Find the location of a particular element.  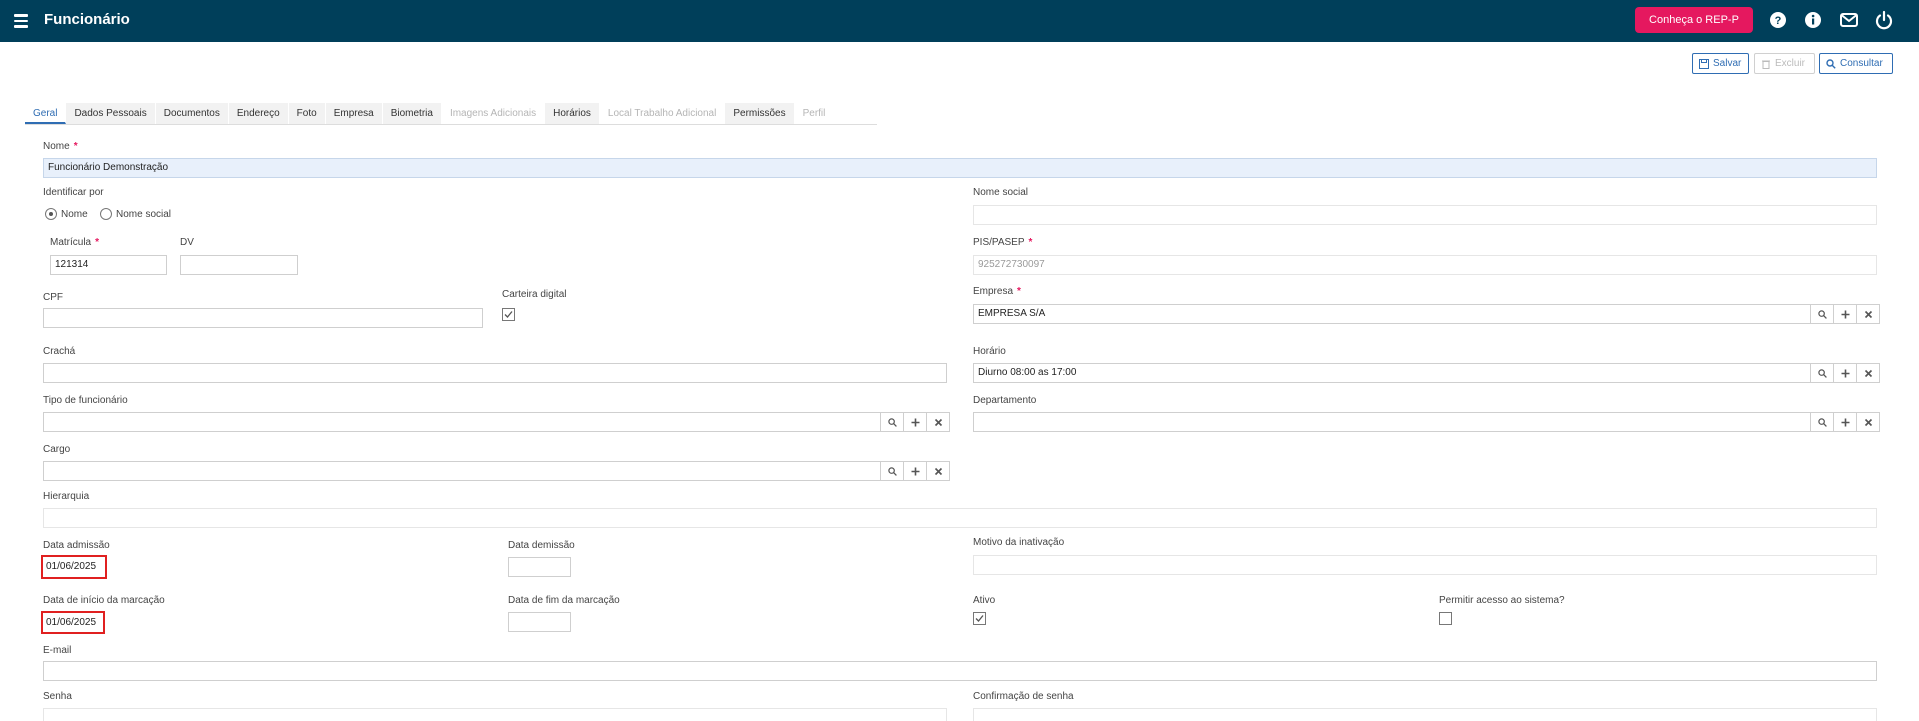

carteira-digital-checkbox is located at coordinates (508, 314).